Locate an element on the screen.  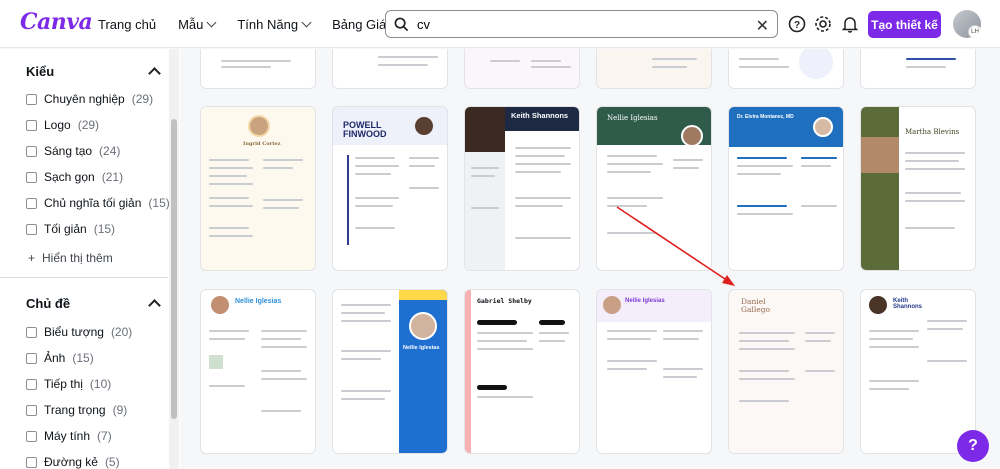
clear-search-icon: ✕ is located at coordinates (762, 26).